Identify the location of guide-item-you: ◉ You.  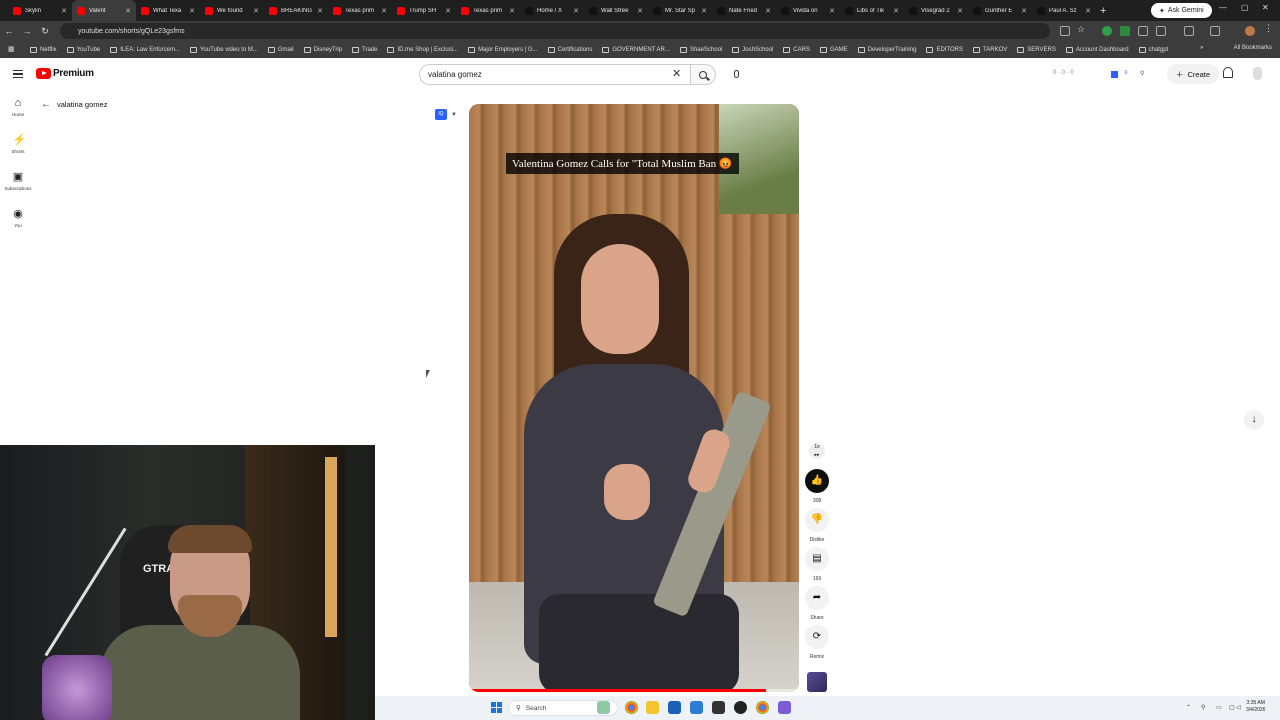
(18, 219).